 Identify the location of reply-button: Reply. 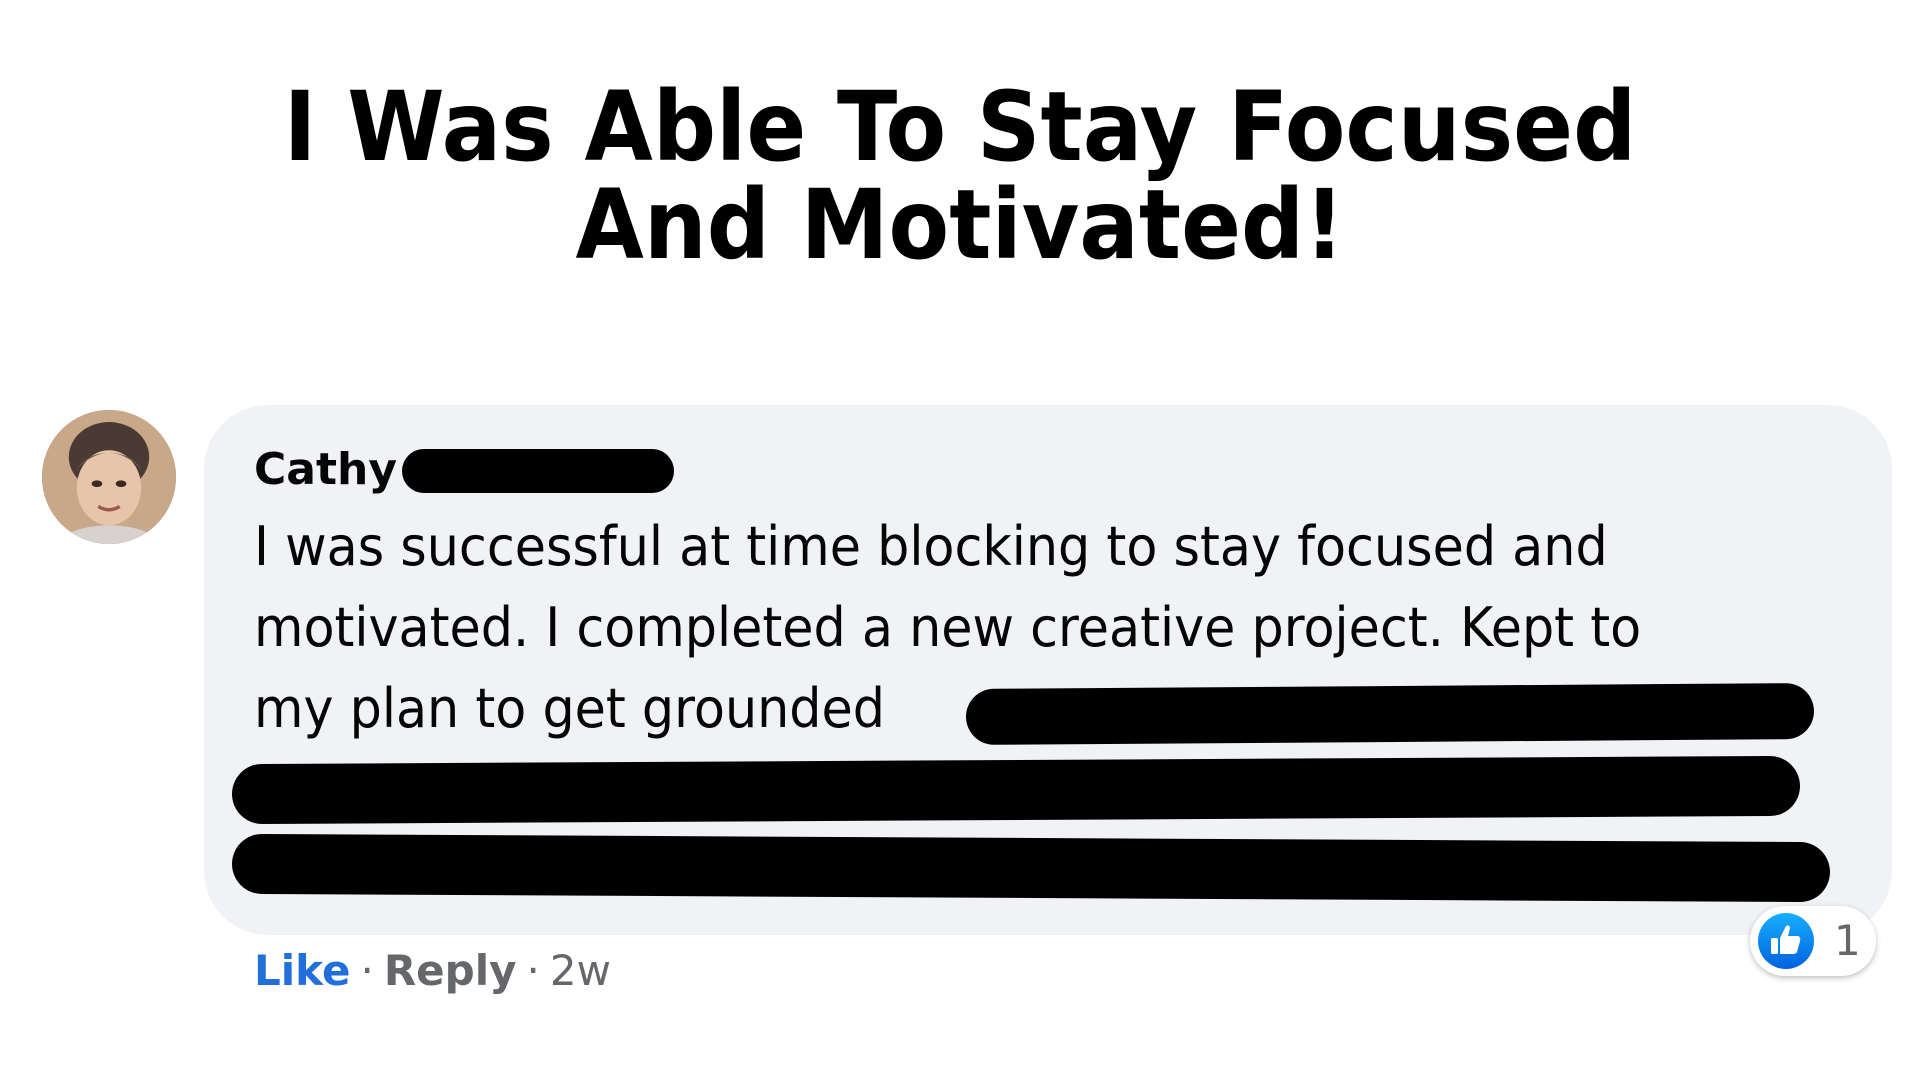
(450, 970).